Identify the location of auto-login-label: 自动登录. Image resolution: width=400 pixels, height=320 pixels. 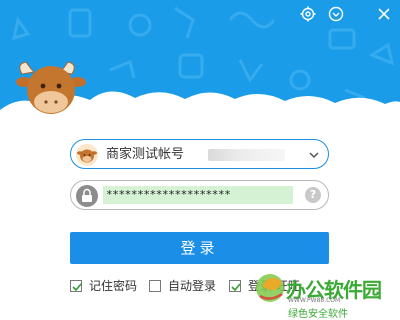
(192, 286).